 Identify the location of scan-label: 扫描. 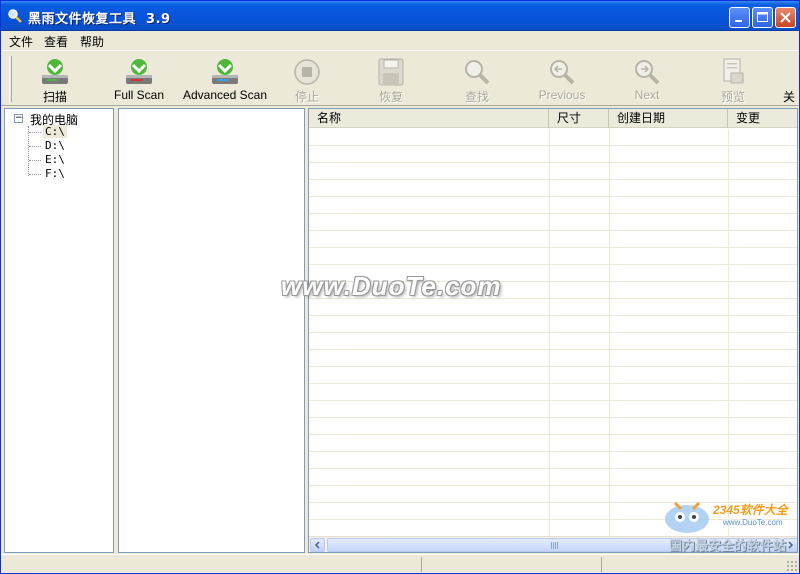
(54, 97).